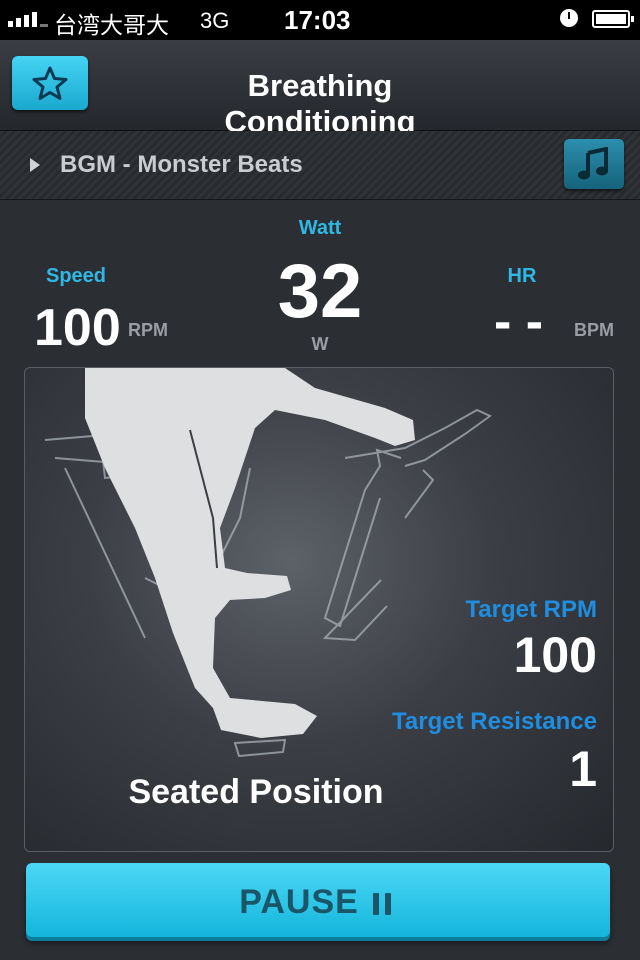 The image size is (640, 960). What do you see at coordinates (299, 902) in the screenshot?
I see `pause-label: PAUSE` at bounding box center [299, 902].